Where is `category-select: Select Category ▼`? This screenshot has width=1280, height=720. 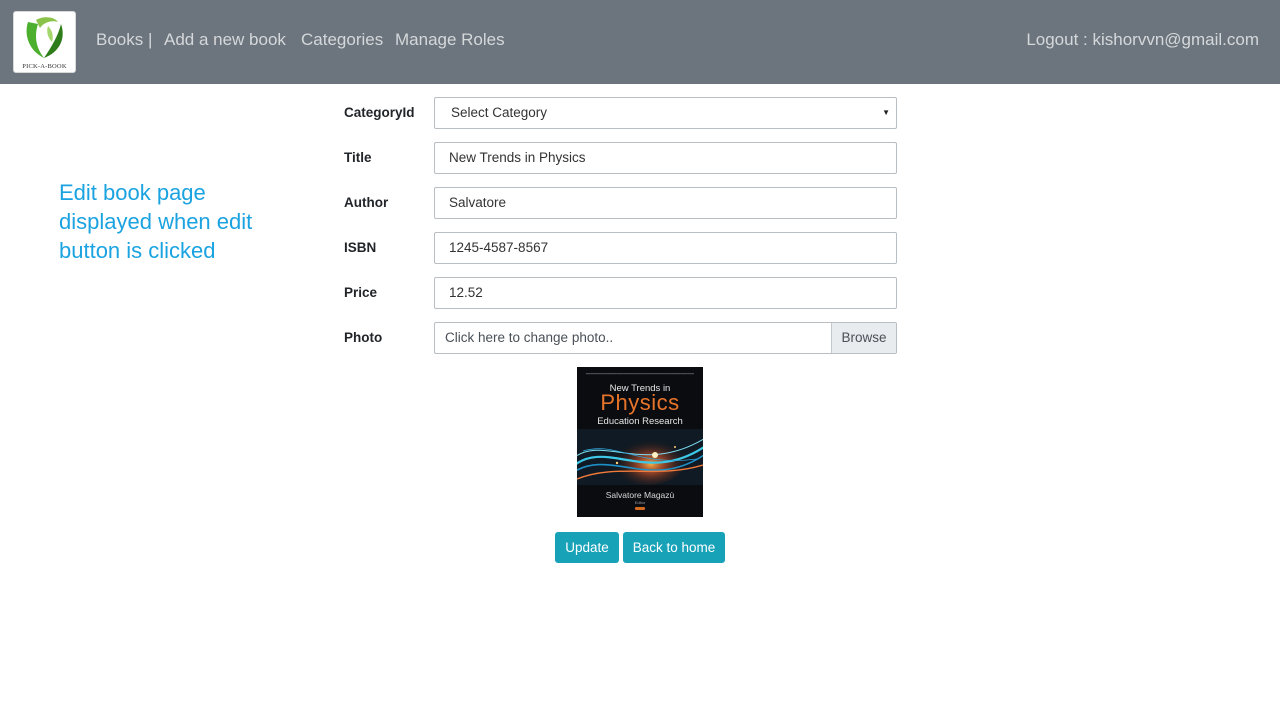
category-select: Select Category ▼ is located at coordinates (665, 113).